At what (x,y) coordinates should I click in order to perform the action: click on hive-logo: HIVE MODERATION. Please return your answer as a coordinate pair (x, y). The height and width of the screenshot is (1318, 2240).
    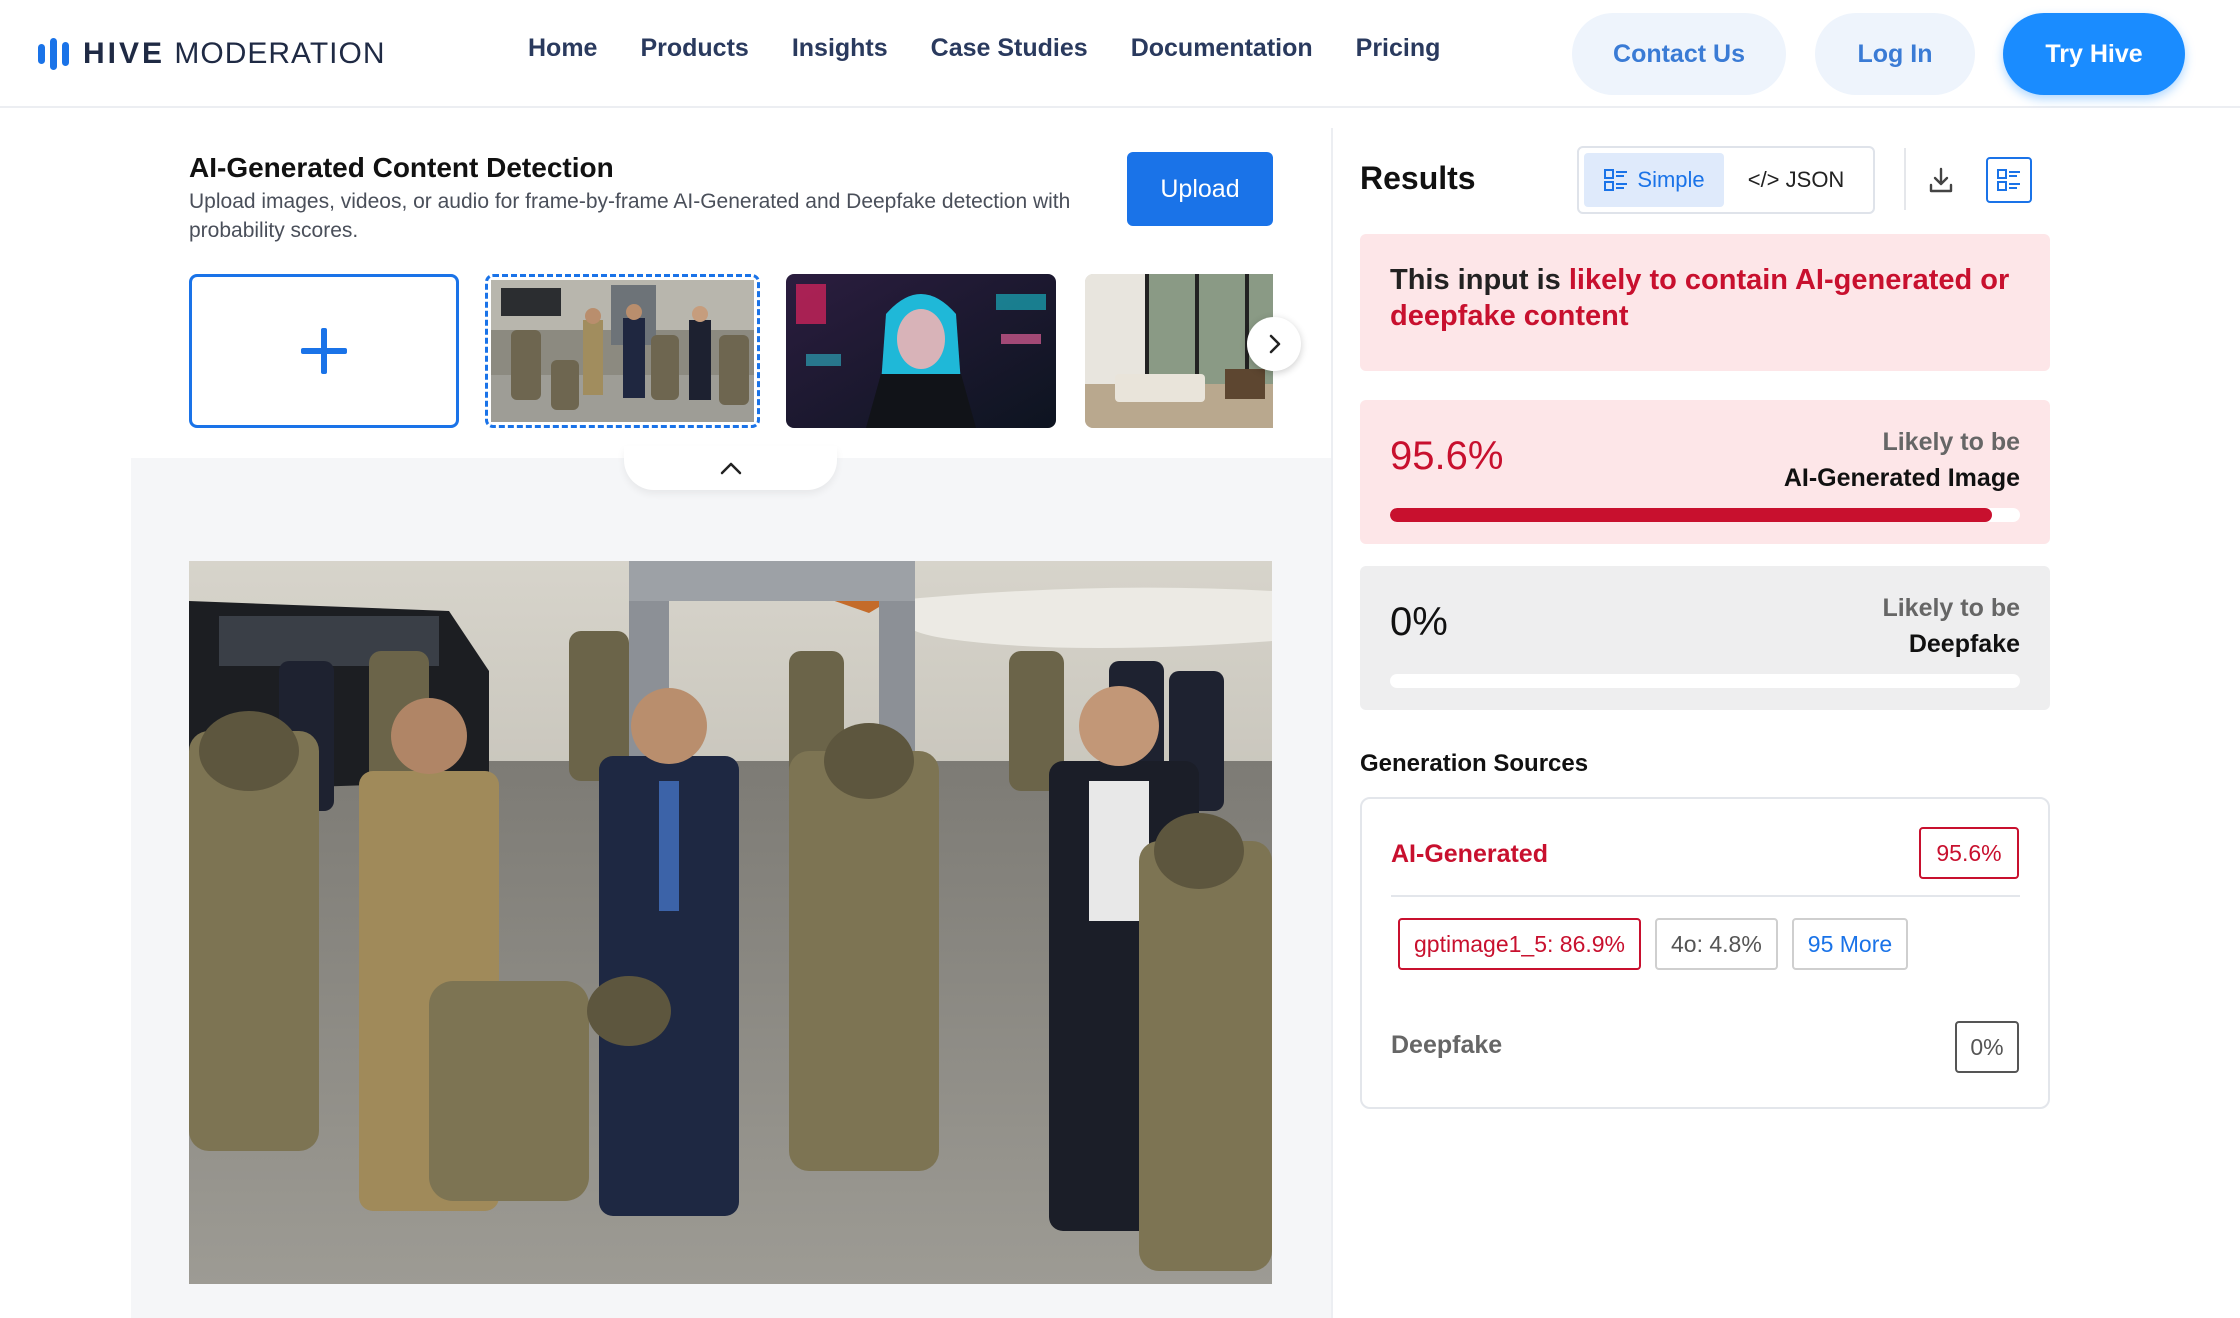
    Looking at the image, I should click on (211, 54).